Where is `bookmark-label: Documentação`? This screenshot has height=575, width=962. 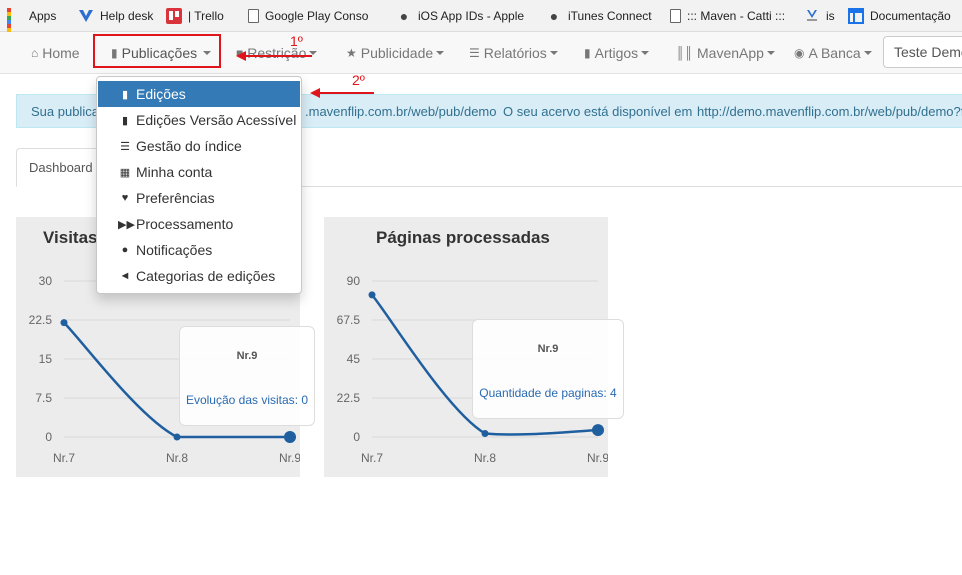 bookmark-label: Documentação is located at coordinates (910, 16).